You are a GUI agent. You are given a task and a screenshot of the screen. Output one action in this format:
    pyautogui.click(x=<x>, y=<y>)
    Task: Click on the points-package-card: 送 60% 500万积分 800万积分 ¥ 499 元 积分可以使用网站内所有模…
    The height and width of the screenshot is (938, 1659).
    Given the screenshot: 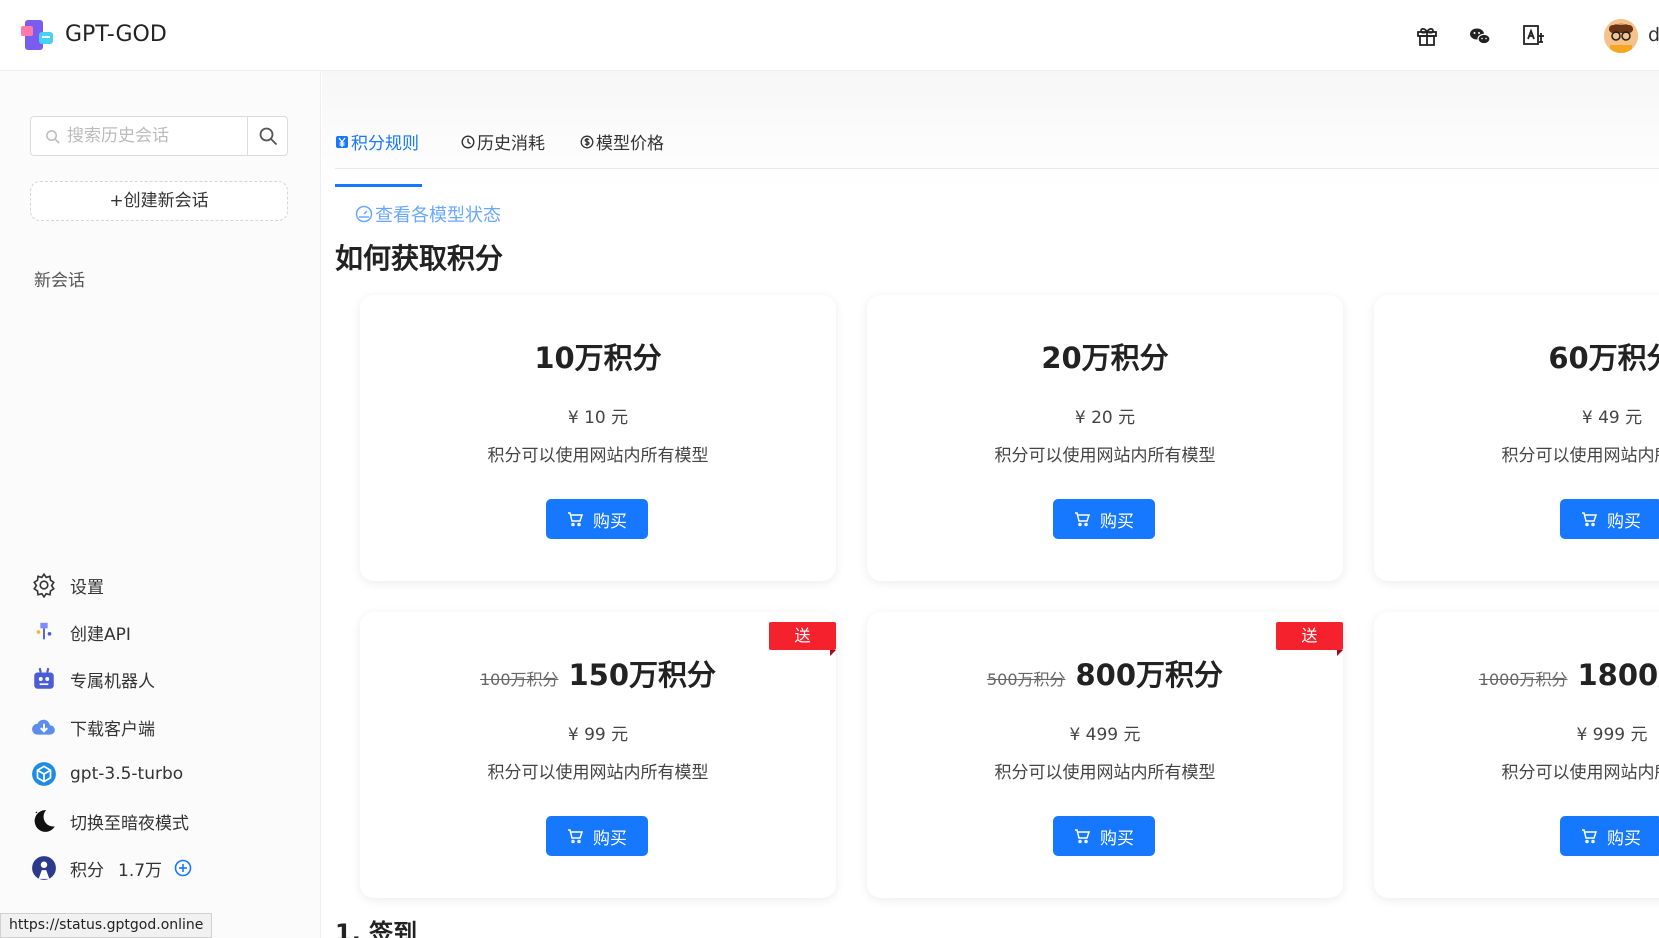 What is the action you would take?
    pyautogui.click(x=1105, y=755)
    